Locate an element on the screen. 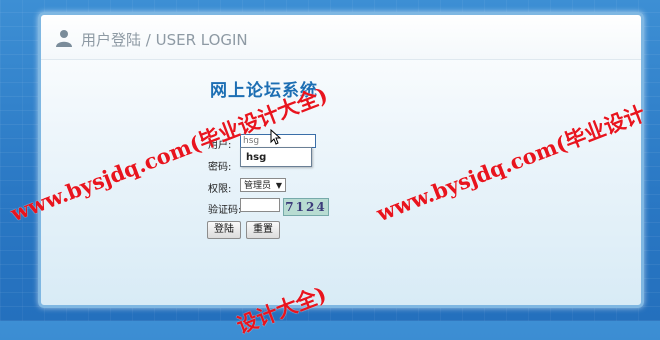  mouse-cursor-icon is located at coordinates (276, 137).